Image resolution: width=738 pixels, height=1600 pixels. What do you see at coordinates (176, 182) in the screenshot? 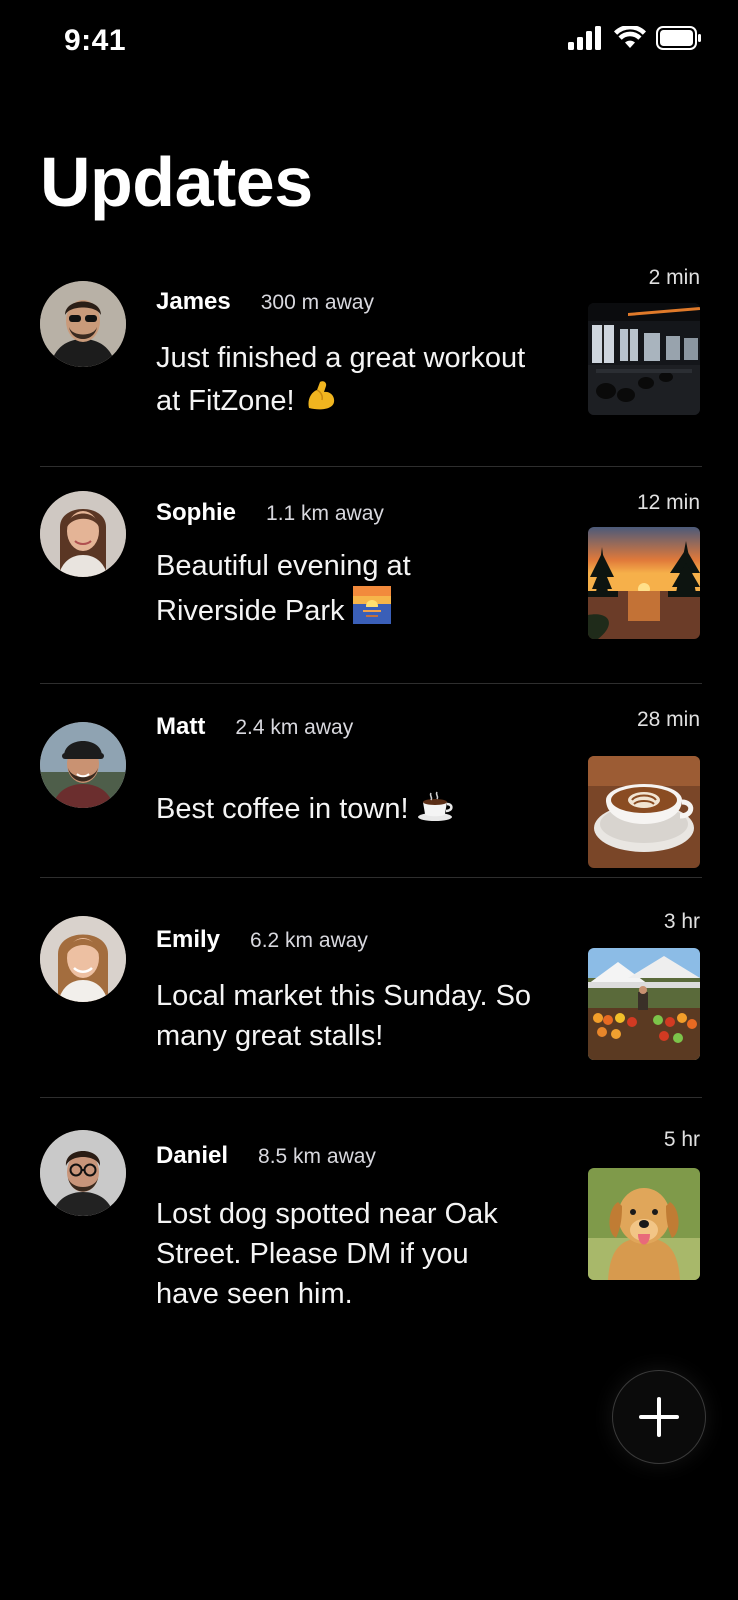
I see `page-title: Updates` at bounding box center [176, 182].